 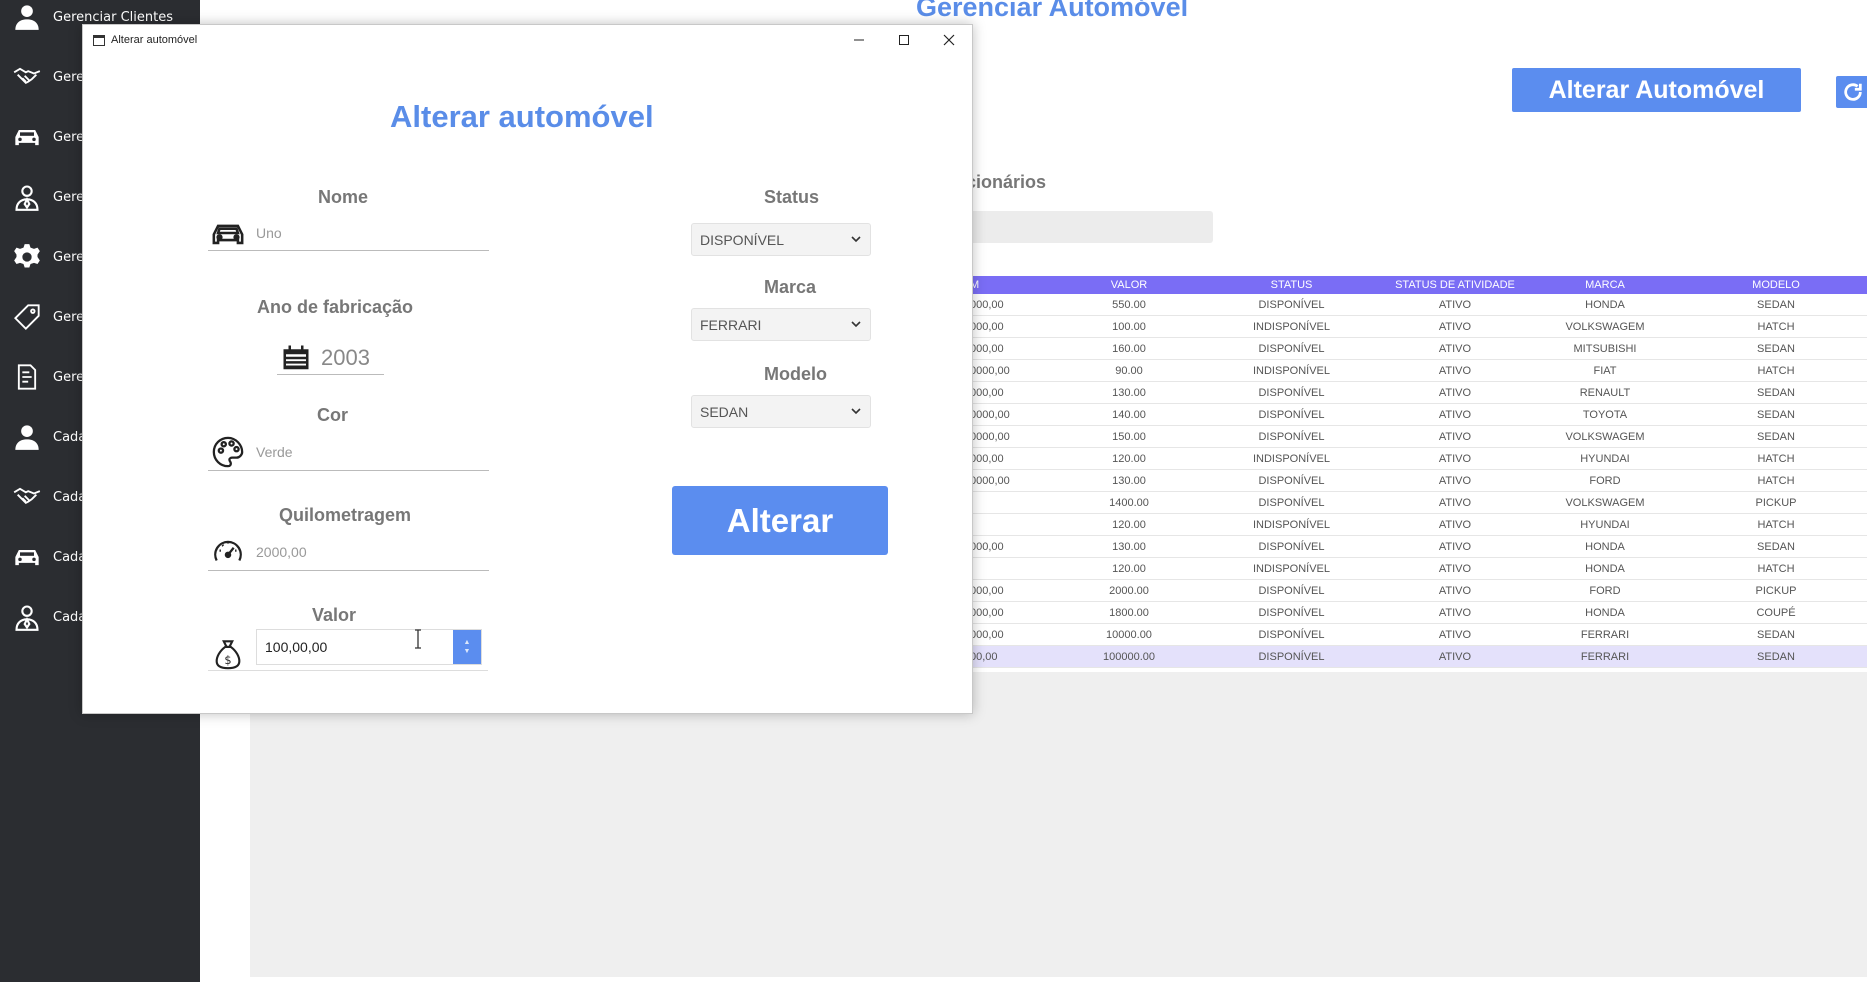 I want to click on window-title: Alterar automóvel, so click(x=154, y=40).